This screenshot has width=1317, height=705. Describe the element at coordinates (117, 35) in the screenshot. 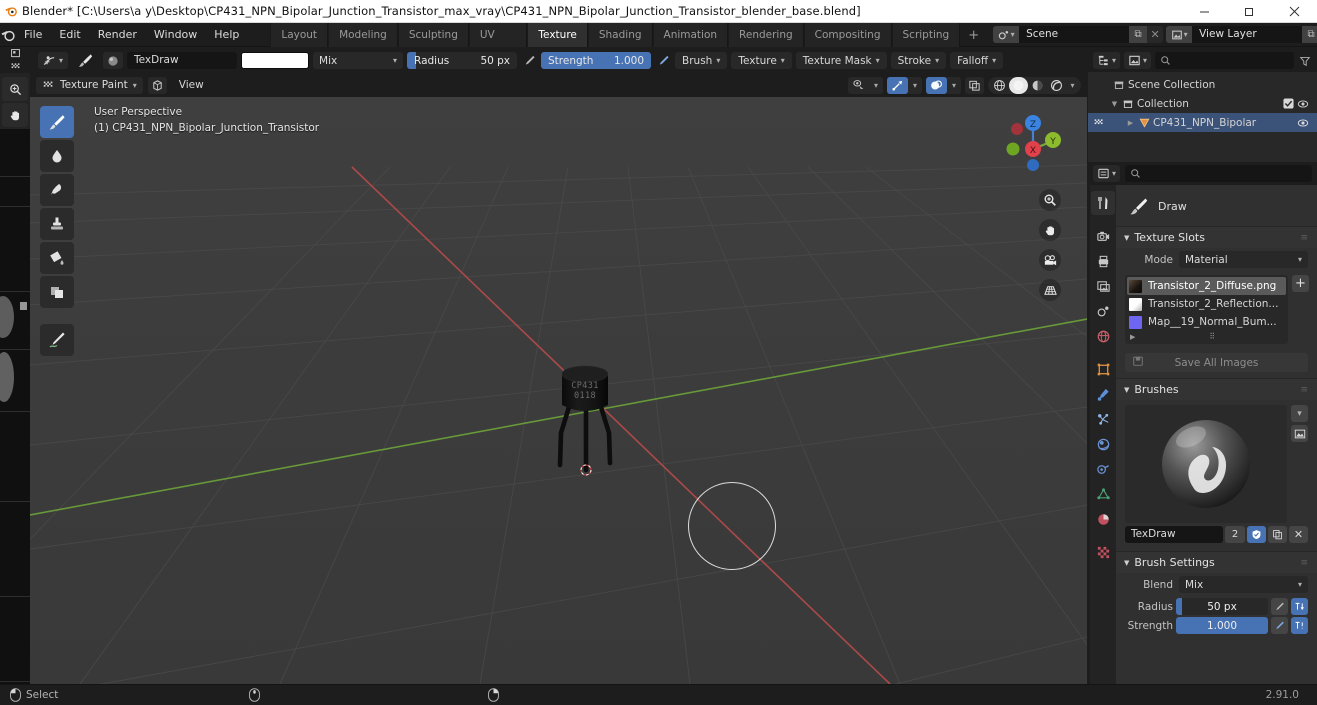

I see `menu-render: Render` at that location.